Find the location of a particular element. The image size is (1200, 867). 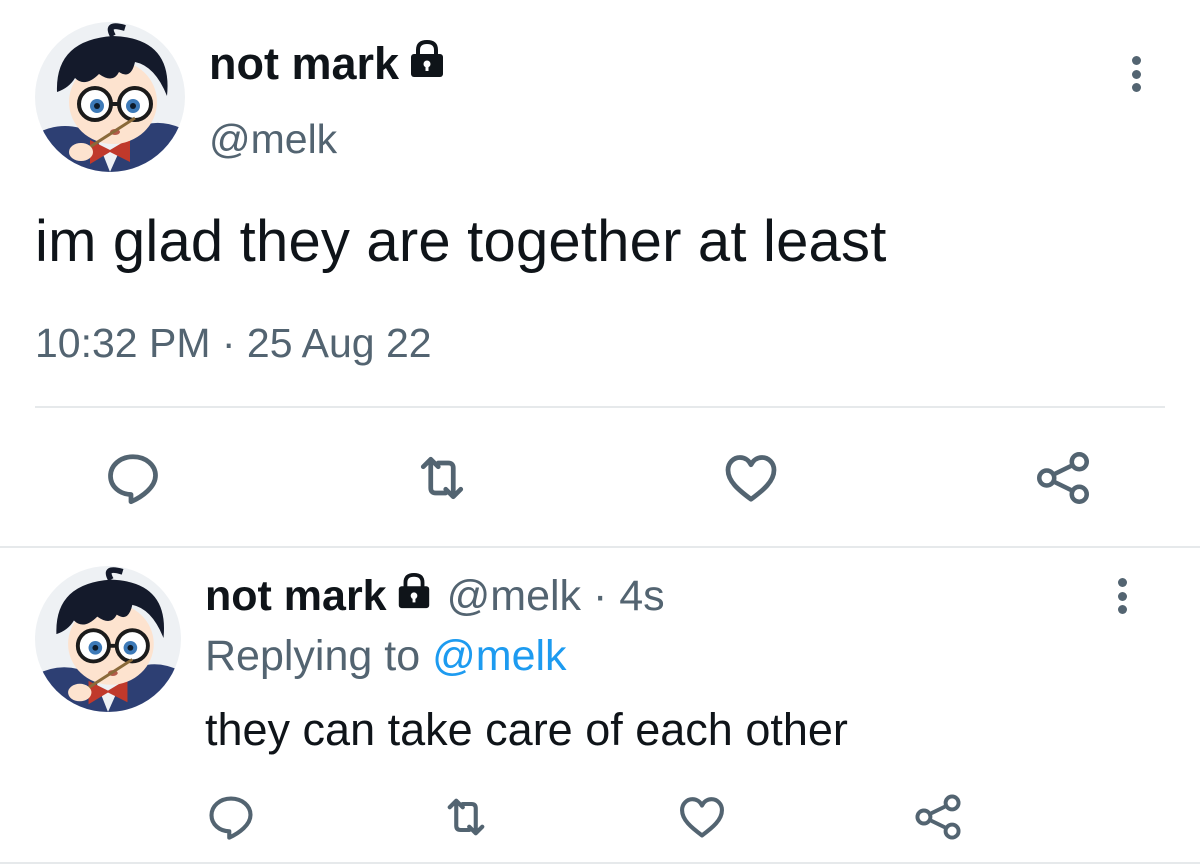

replying-prefix: Replying to is located at coordinates (313, 656).